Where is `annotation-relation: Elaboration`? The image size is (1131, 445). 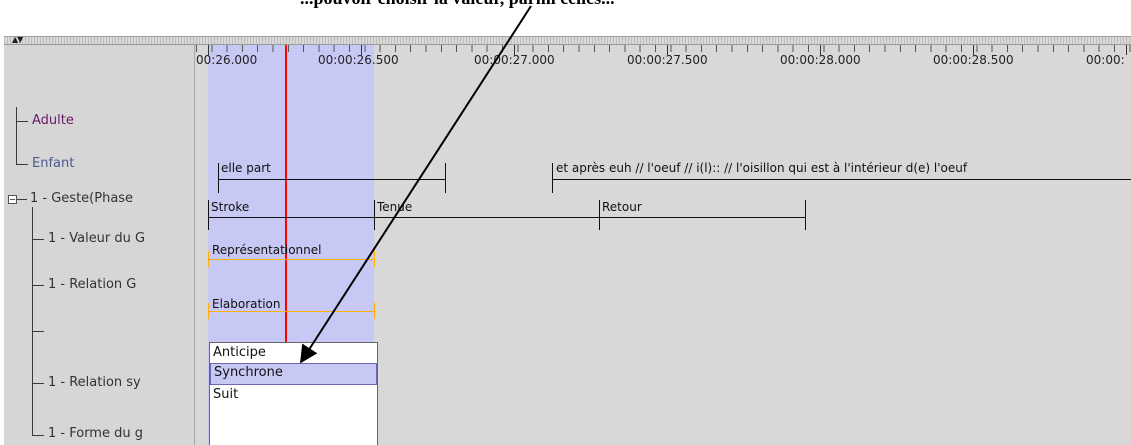 annotation-relation: Elaboration is located at coordinates (246, 304).